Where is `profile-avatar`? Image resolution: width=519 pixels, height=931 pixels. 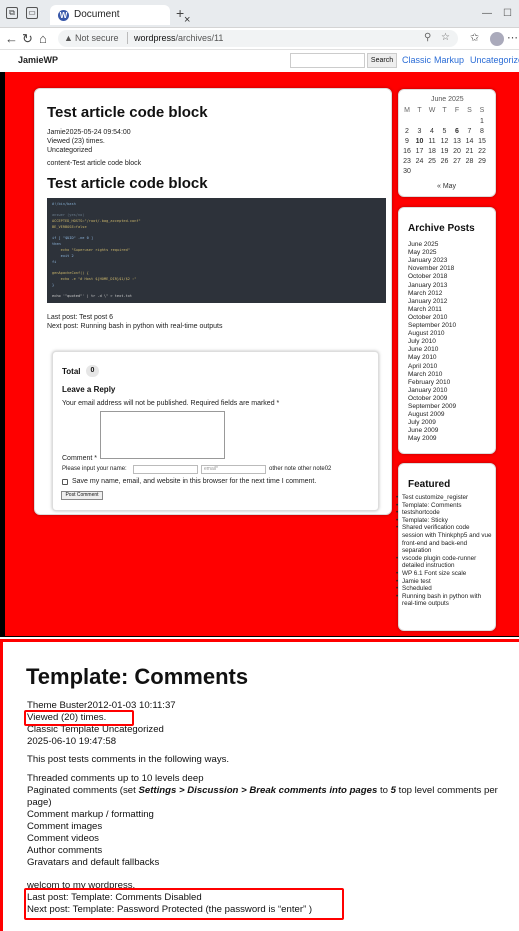 profile-avatar is located at coordinates (497, 39).